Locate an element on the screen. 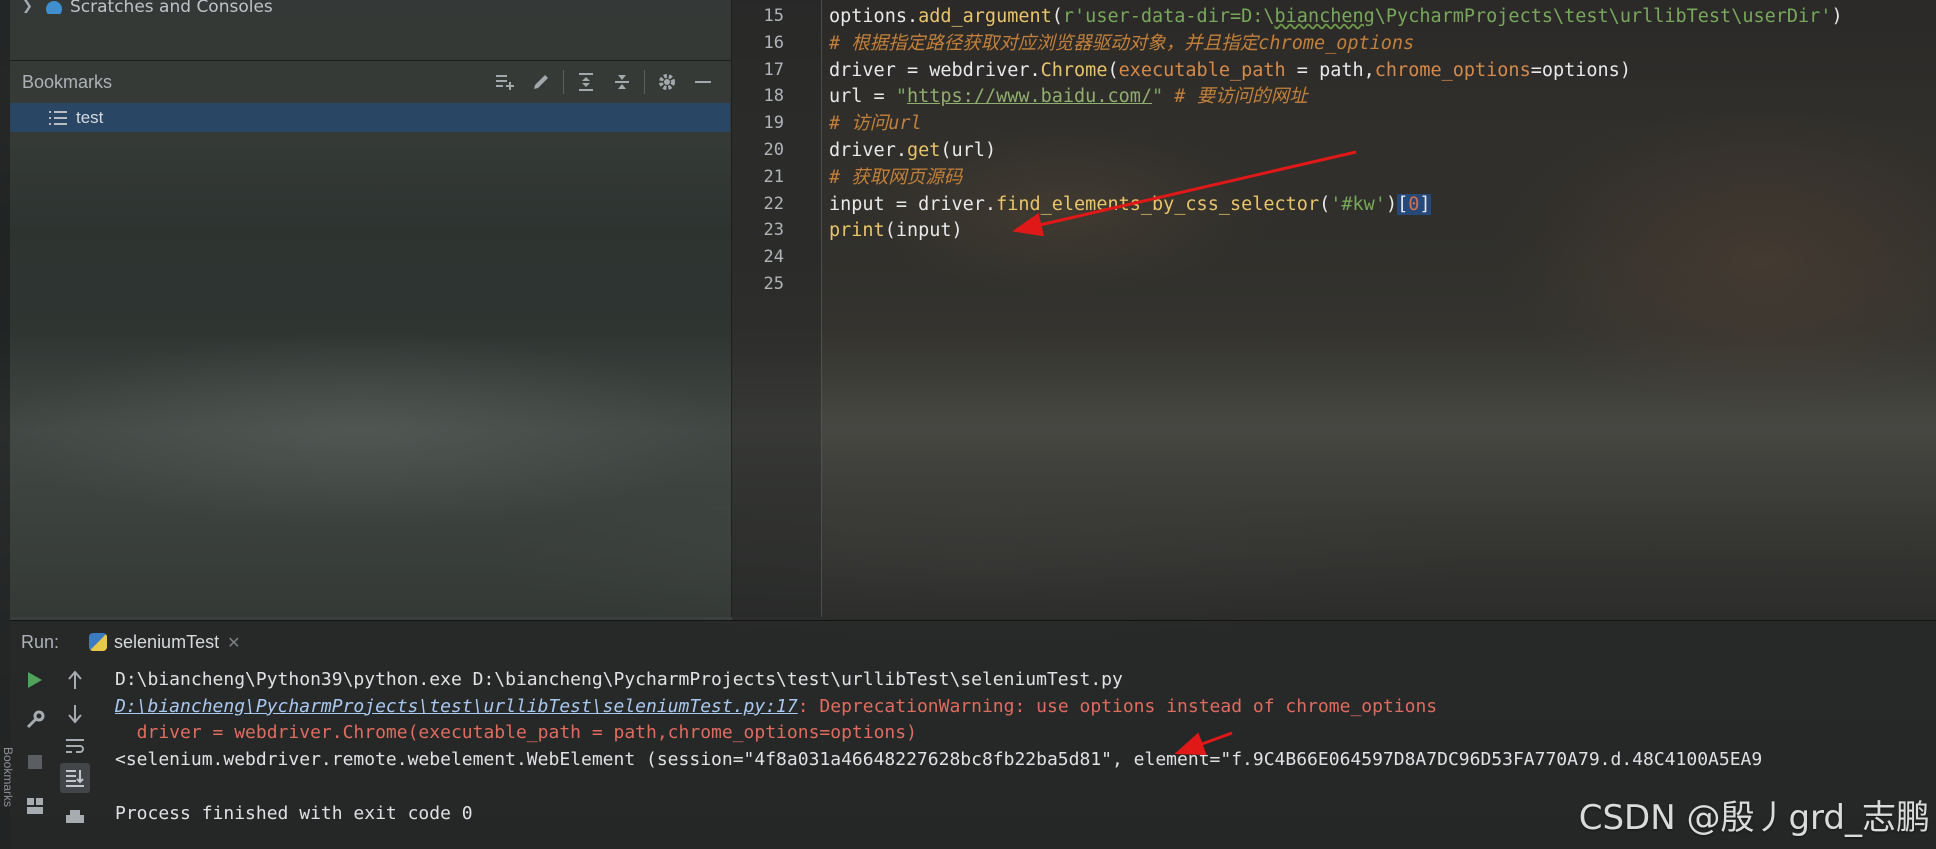 Image resolution: width=1936 pixels, height=849 pixels. code-token: print is located at coordinates (857, 231).